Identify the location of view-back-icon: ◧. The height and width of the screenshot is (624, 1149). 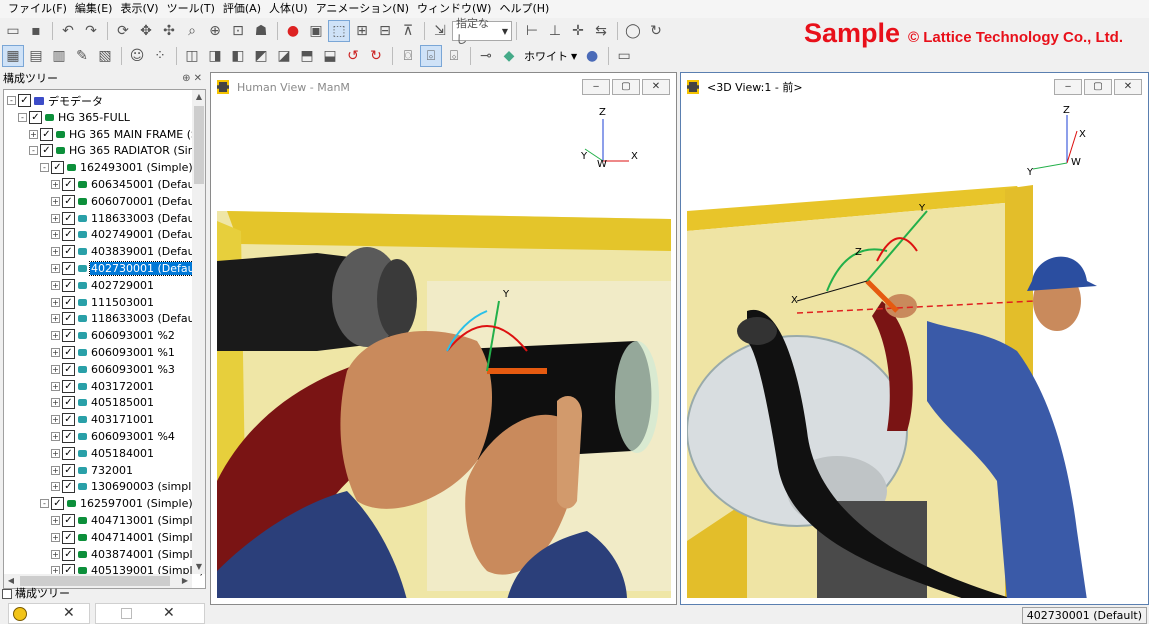
(238, 56).